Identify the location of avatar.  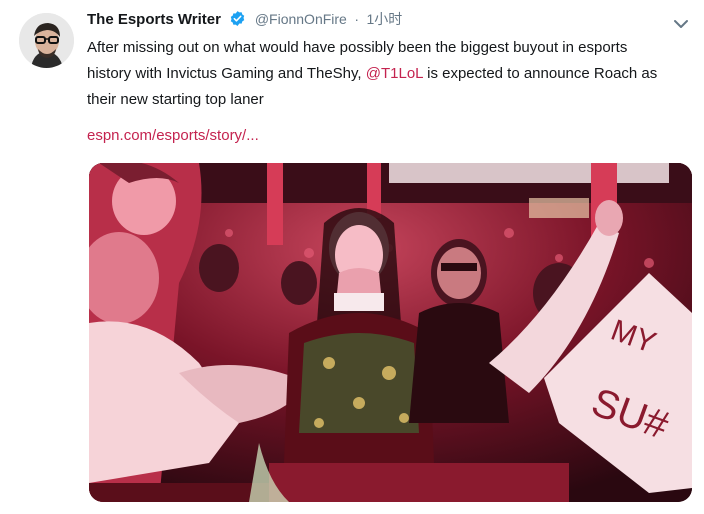
(46, 40).